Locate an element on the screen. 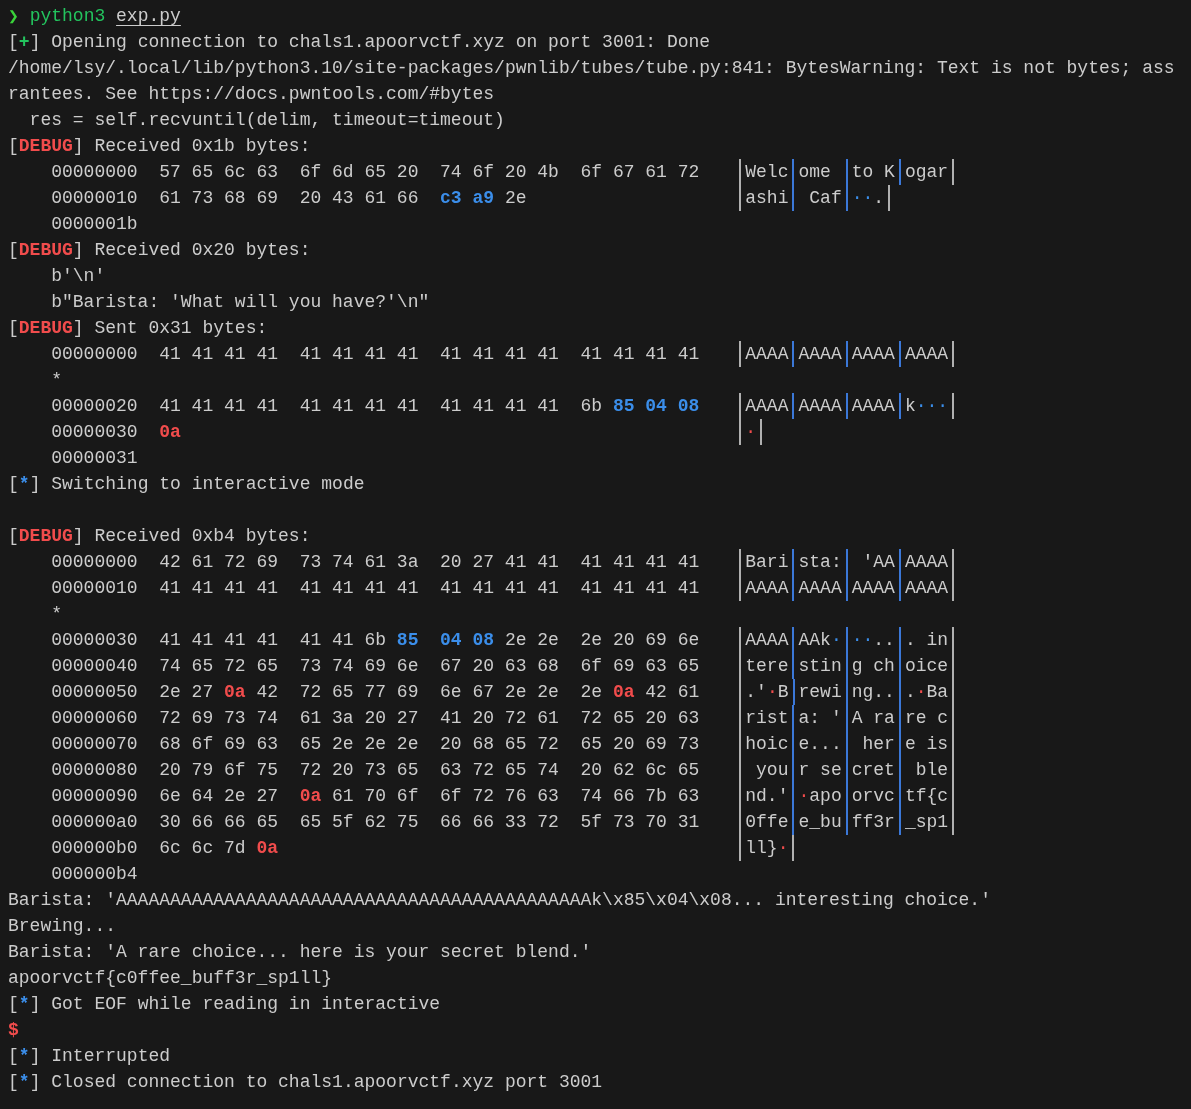 The width and height of the screenshot is (1191, 1109). ascii-text: . is located at coordinates (879, 198).